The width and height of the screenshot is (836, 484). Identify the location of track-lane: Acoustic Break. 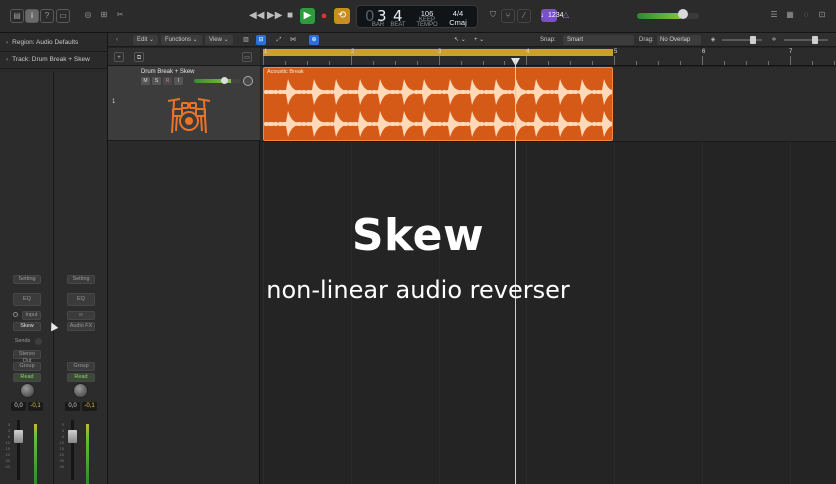
(548, 104).